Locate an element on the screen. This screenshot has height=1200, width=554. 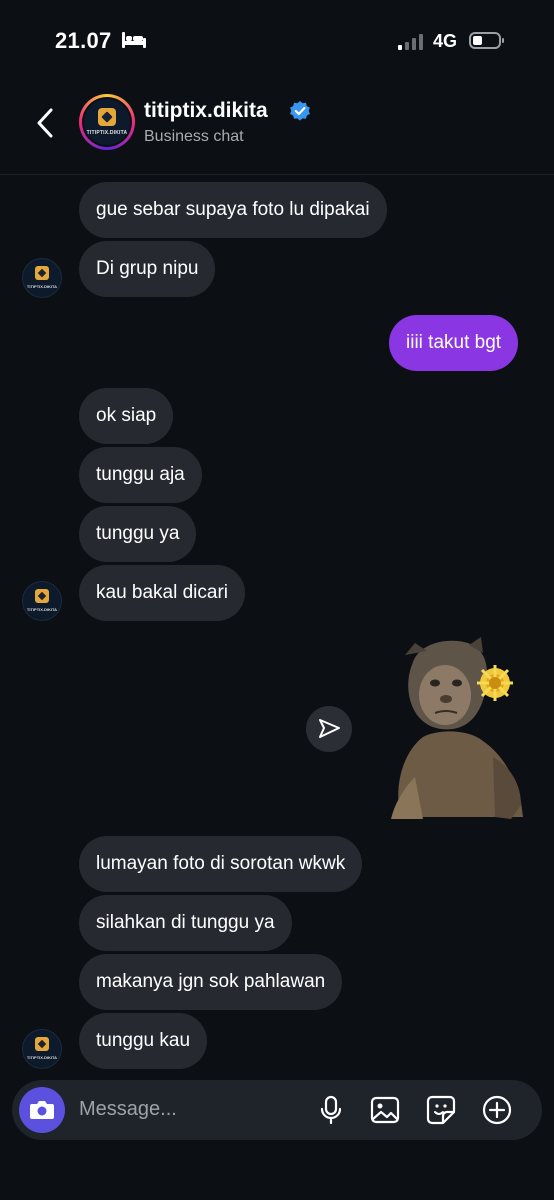
add-circle-icon is located at coordinates (497, 1110).